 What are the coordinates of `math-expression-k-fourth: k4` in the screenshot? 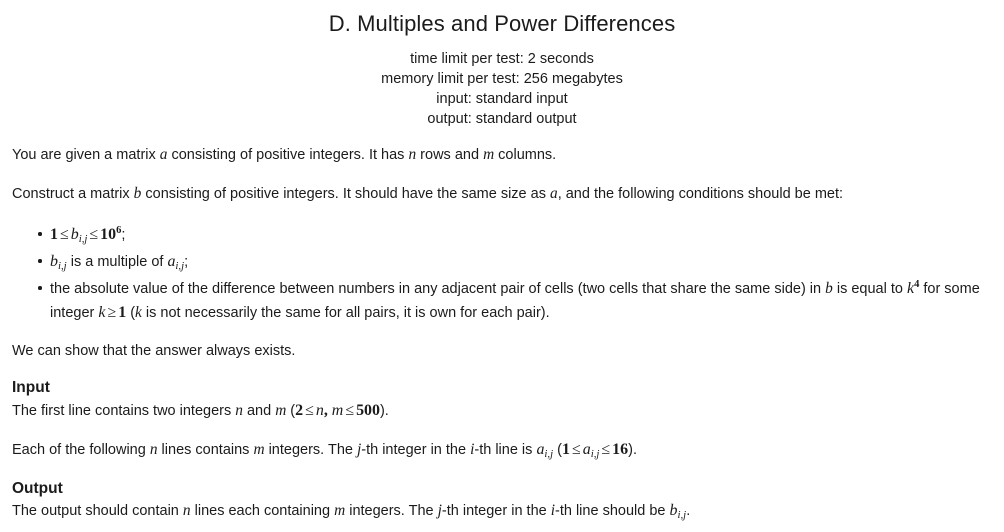 It's located at (912, 289).